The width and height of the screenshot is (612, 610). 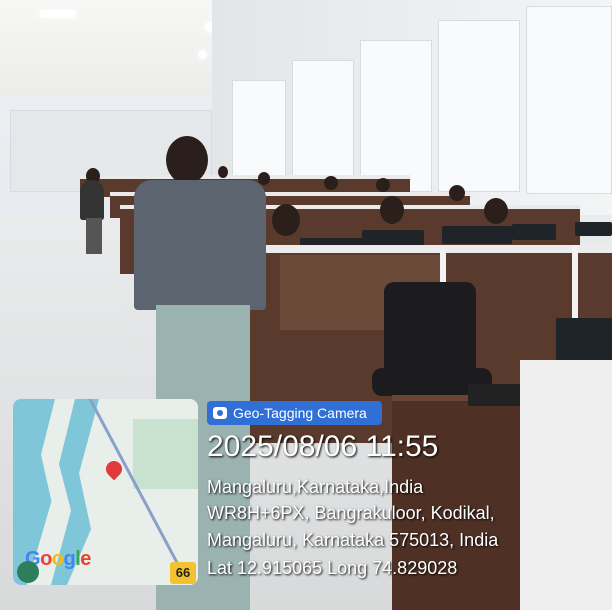 I want to click on geo-tag-badge: Geo-Tagging Camera, so click(x=294, y=413).